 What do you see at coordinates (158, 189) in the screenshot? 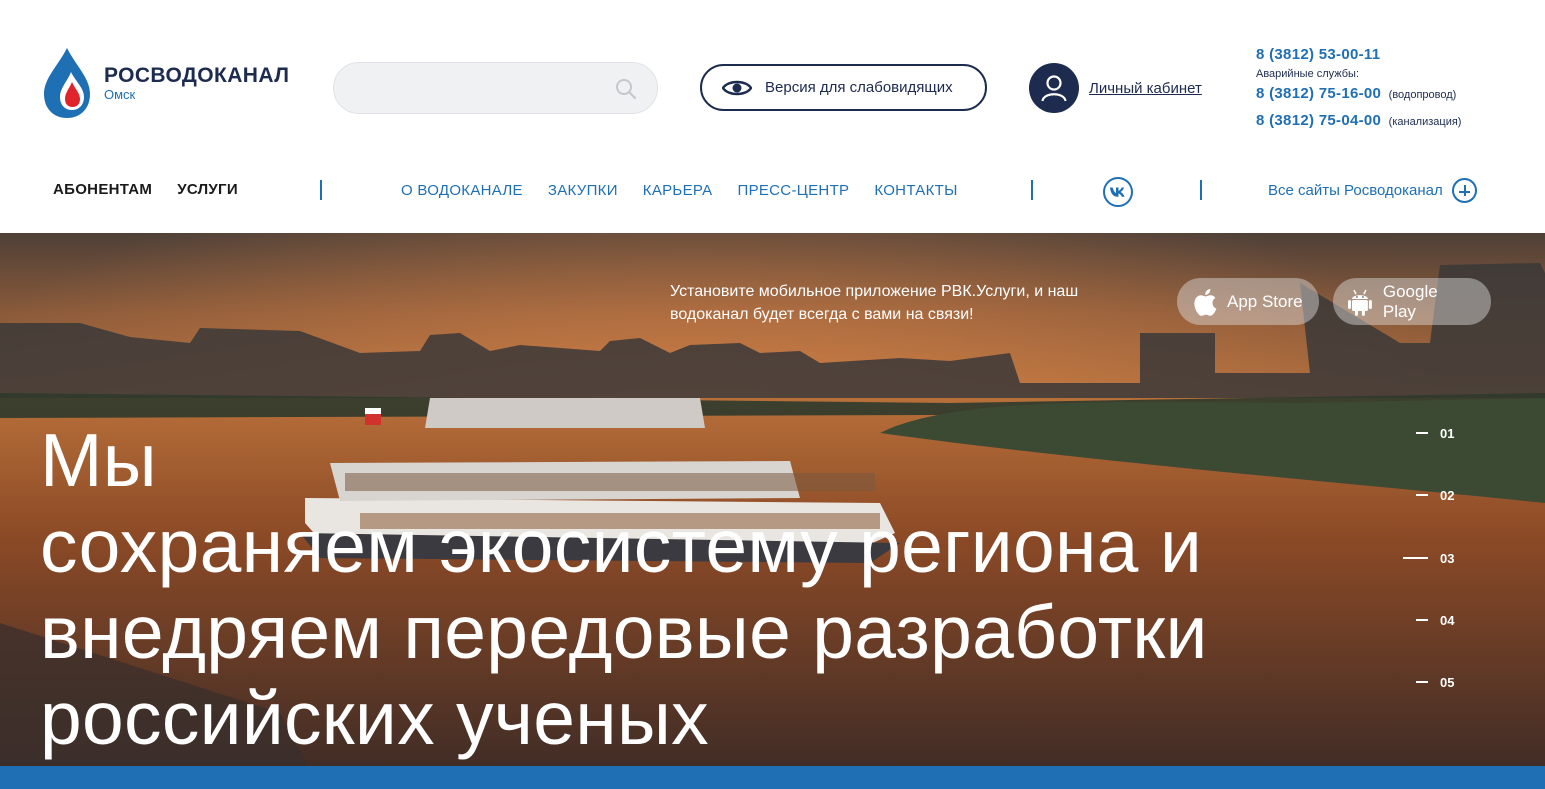
I see `primary-nav: АБОНЕНТАМ УСЛУГИ` at bounding box center [158, 189].